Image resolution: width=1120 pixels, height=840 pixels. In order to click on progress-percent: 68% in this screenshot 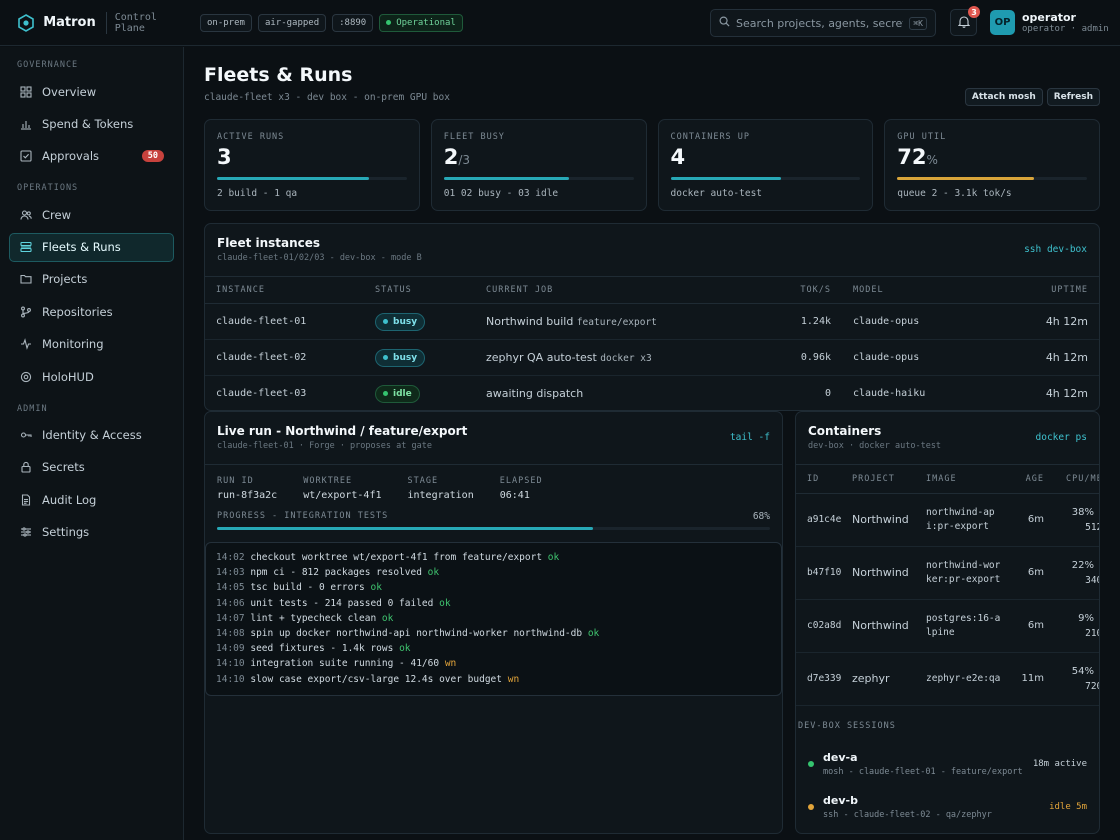, I will do `click(761, 516)`.